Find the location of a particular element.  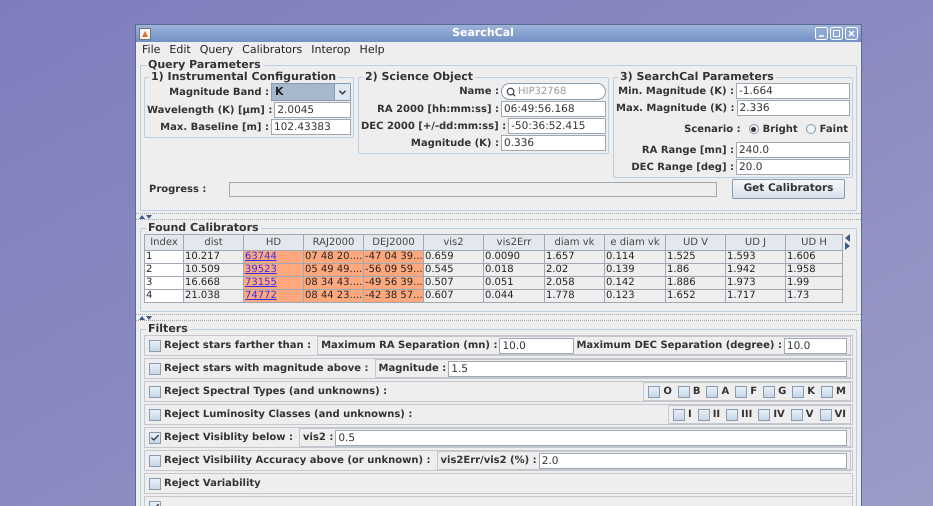

filter-label: Reject Spectral Types (and unknowns) : is located at coordinates (276, 391).